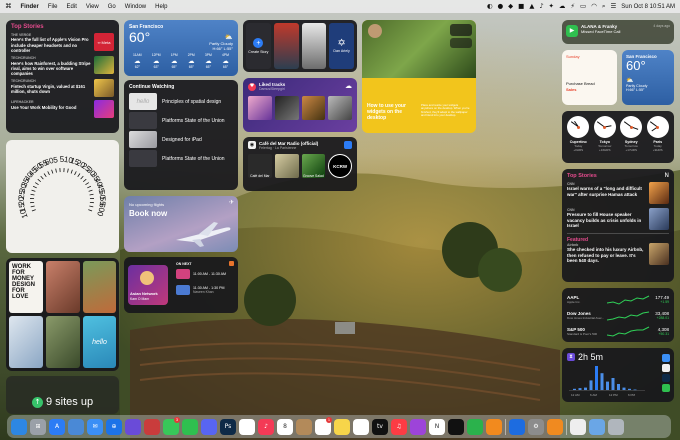 Image resolution: width=680 pixels, height=440 pixels. What do you see at coordinates (53, 7) in the screenshot?
I see `menu-file: File` at bounding box center [53, 7].